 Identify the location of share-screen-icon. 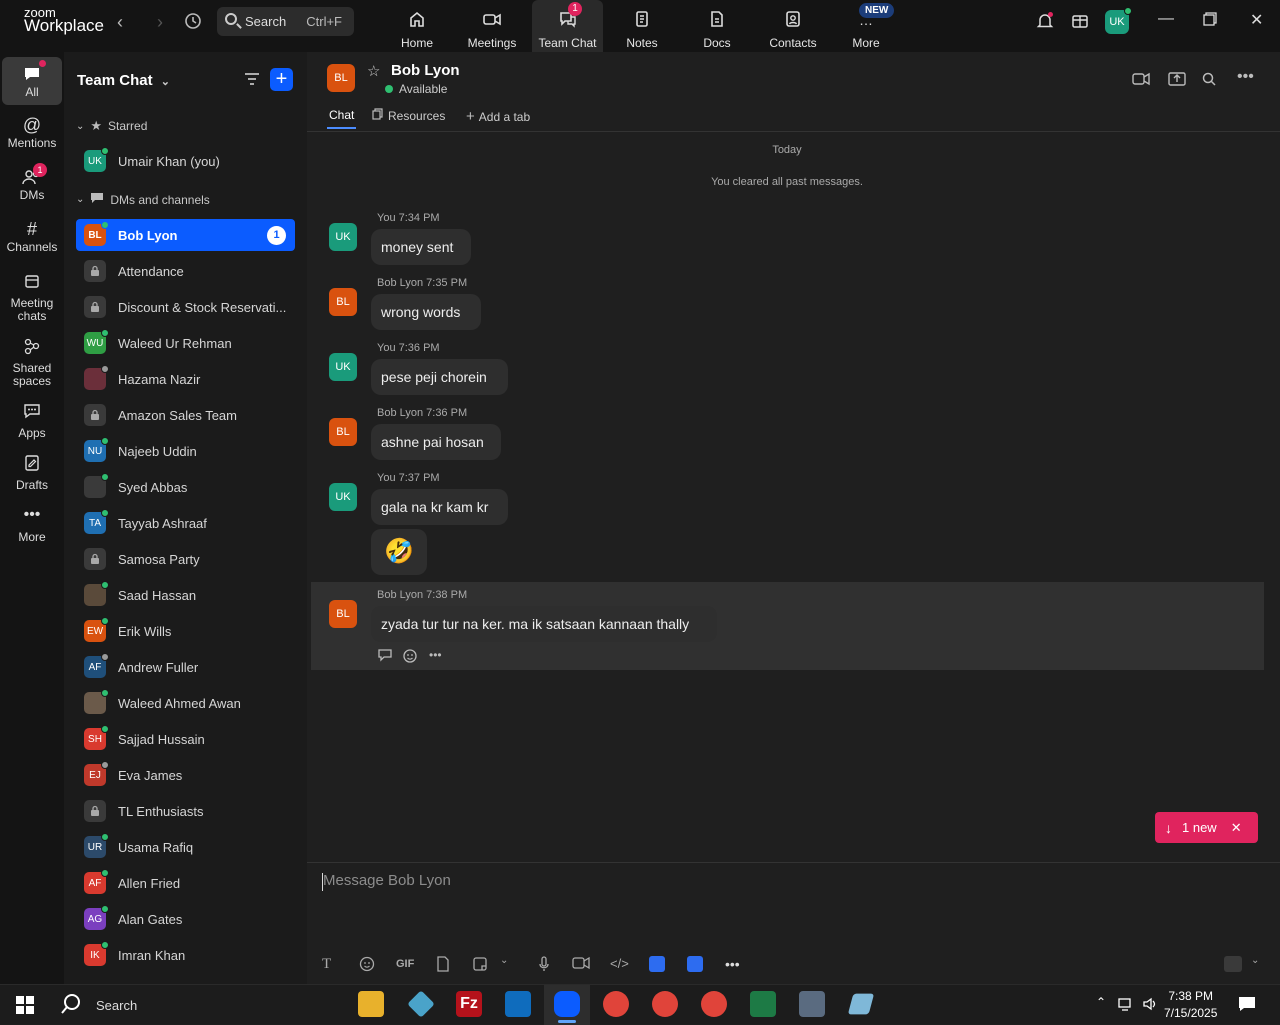
(1177, 81).